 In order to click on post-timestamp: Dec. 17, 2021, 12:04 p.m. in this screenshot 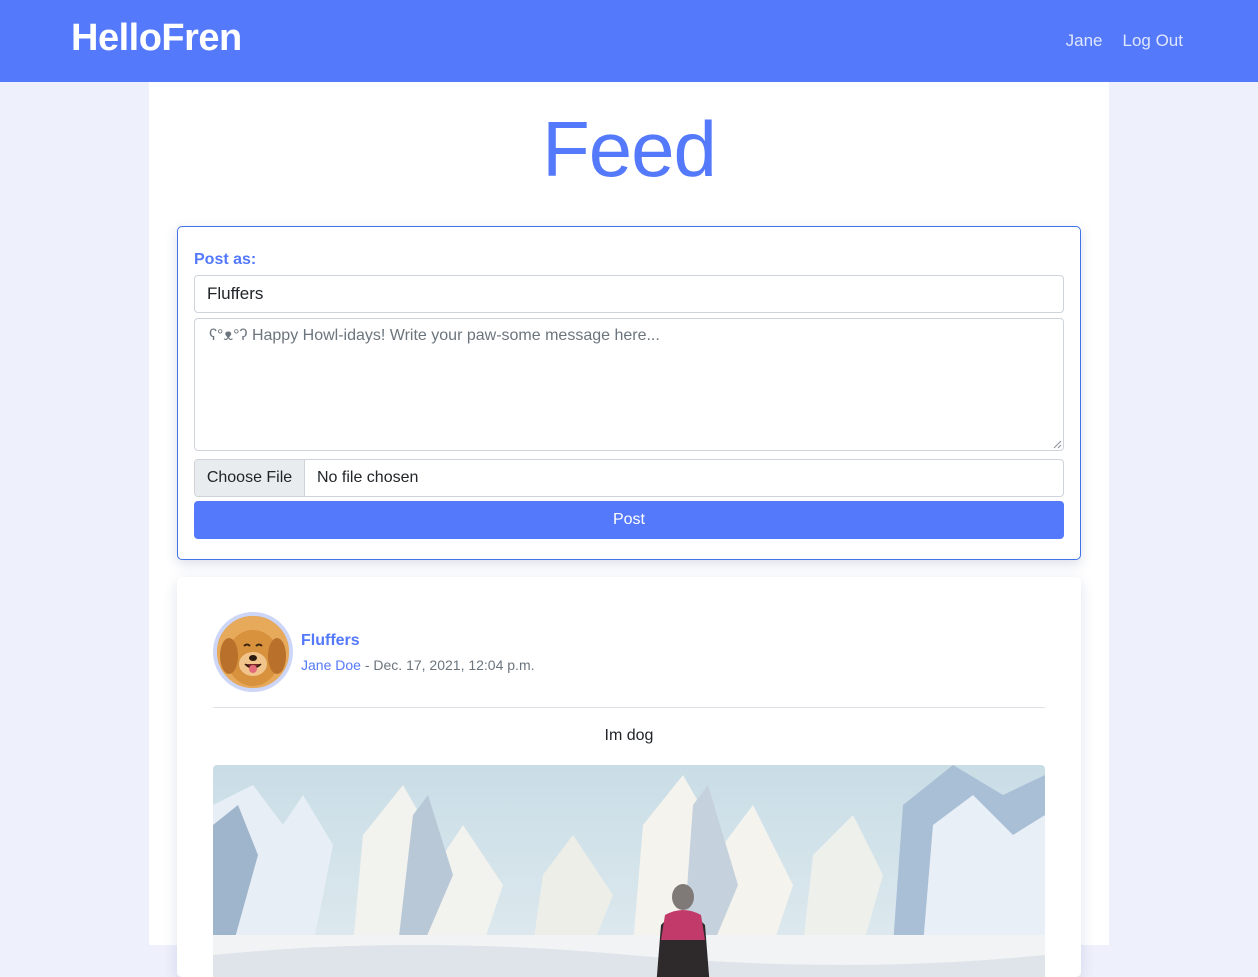, I will do `click(454, 665)`.